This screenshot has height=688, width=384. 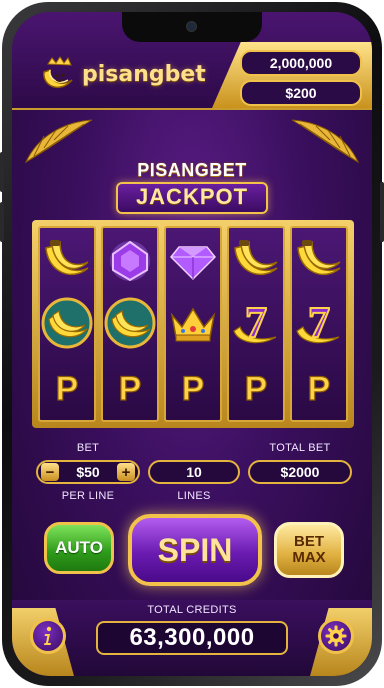 I want to click on jackpot-banner: PISANGBET JACKPOT, so click(x=192, y=191).